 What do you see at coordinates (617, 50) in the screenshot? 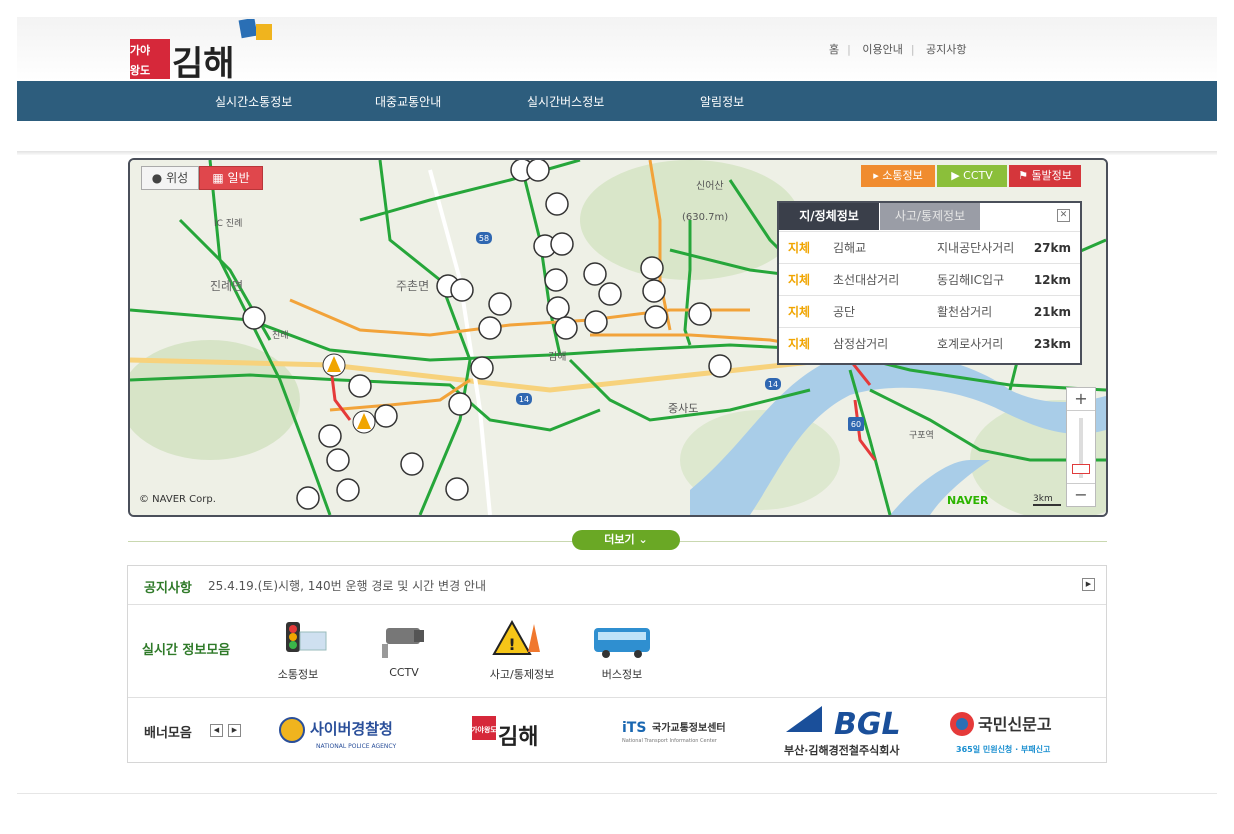
I see `site-header: 가야 왕도 김해 홈 | 이용안내 | 공지사항` at bounding box center [617, 50].